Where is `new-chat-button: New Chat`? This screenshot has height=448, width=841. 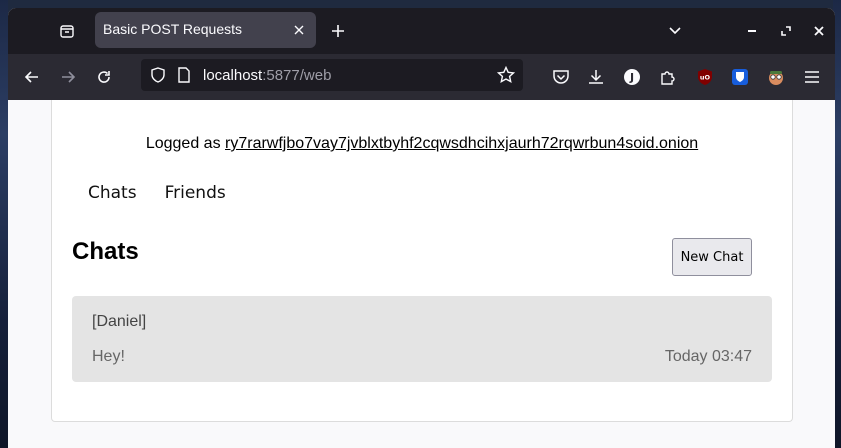
new-chat-button: New Chat is located at coordinates (712, 257).